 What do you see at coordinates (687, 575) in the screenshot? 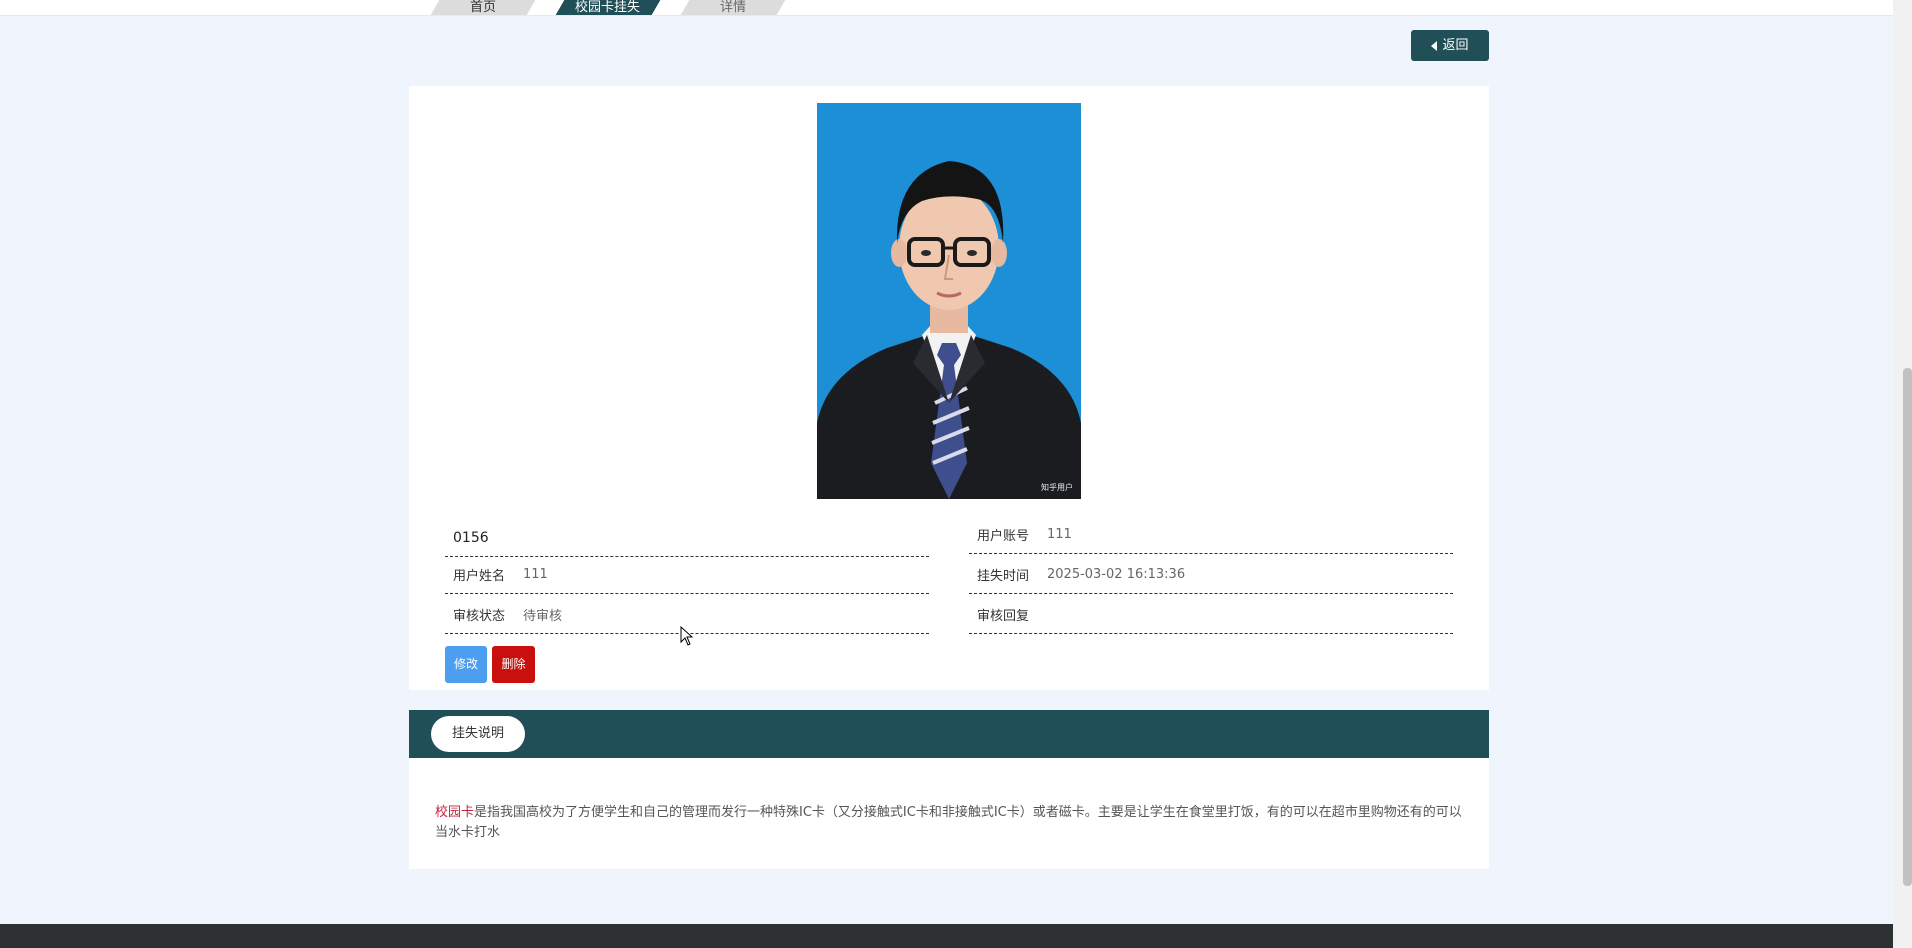
I see `user-name-field: 用户姓名 111` at bounding box center [687, 575].